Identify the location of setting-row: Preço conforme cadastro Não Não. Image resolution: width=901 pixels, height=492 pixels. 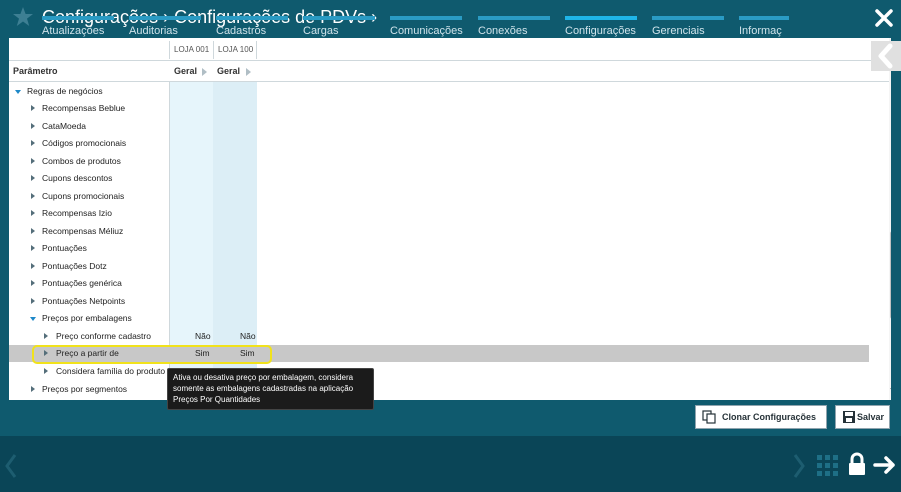
(439, 336).